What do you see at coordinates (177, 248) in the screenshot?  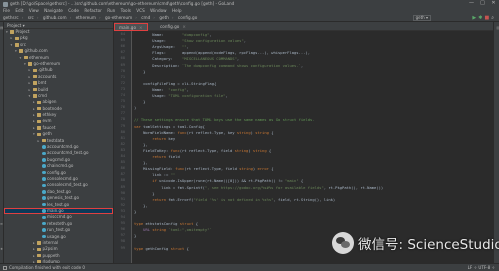 I see `code-token: struct` at bounding box center [177, 248].